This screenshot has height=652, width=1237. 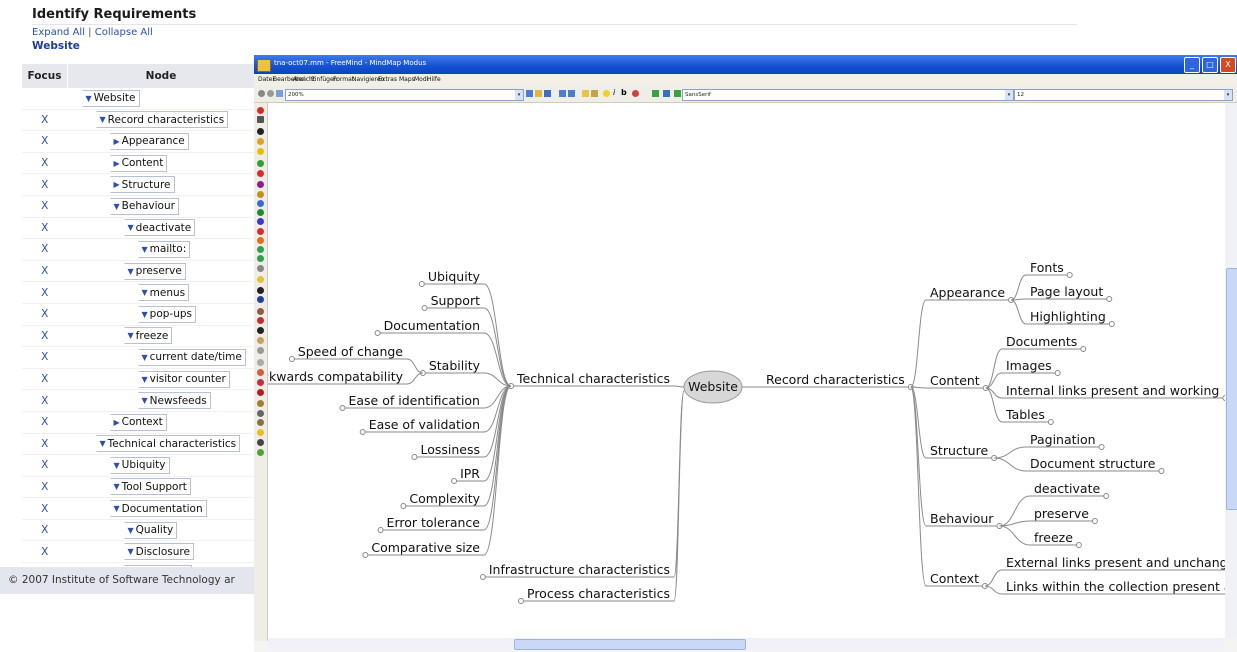 I want to click on mindmap-node: Documents, so click(x=1041, y=341).